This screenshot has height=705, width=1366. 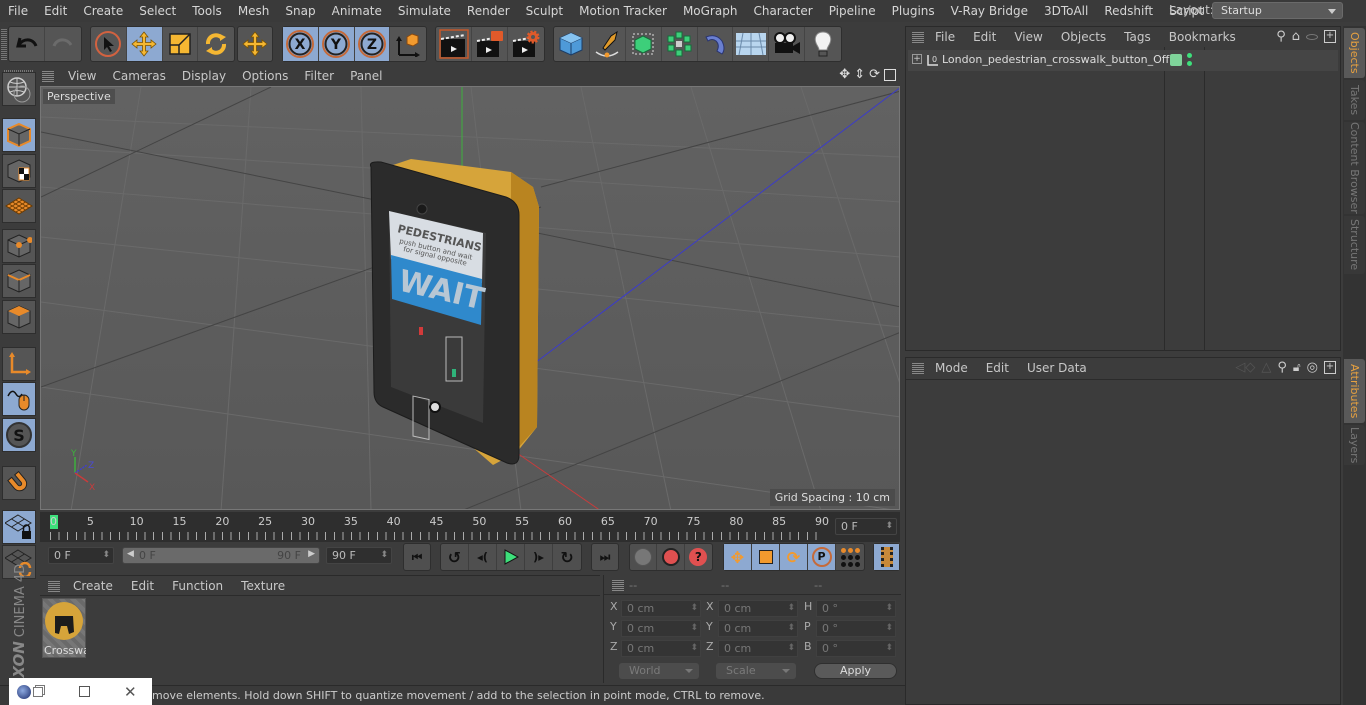 I want to click on parameter-key-button: P, so click(x=822, y=557).